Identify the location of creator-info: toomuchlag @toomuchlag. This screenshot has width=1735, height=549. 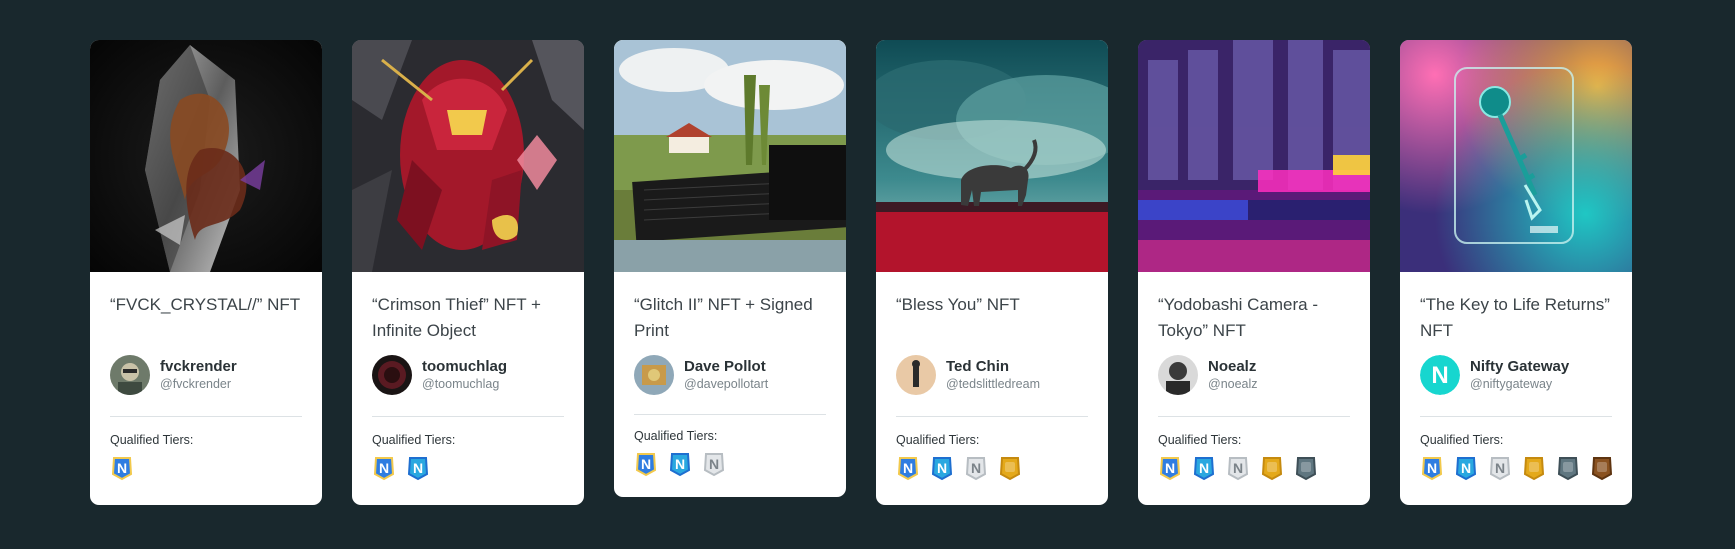
(468, 375).